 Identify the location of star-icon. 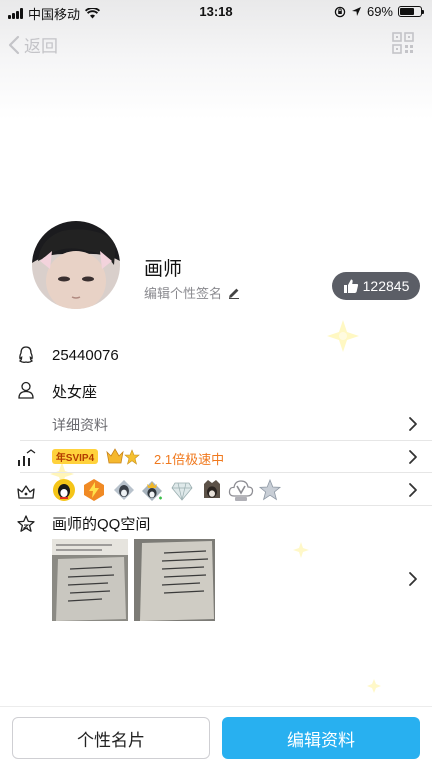
(132, 457).